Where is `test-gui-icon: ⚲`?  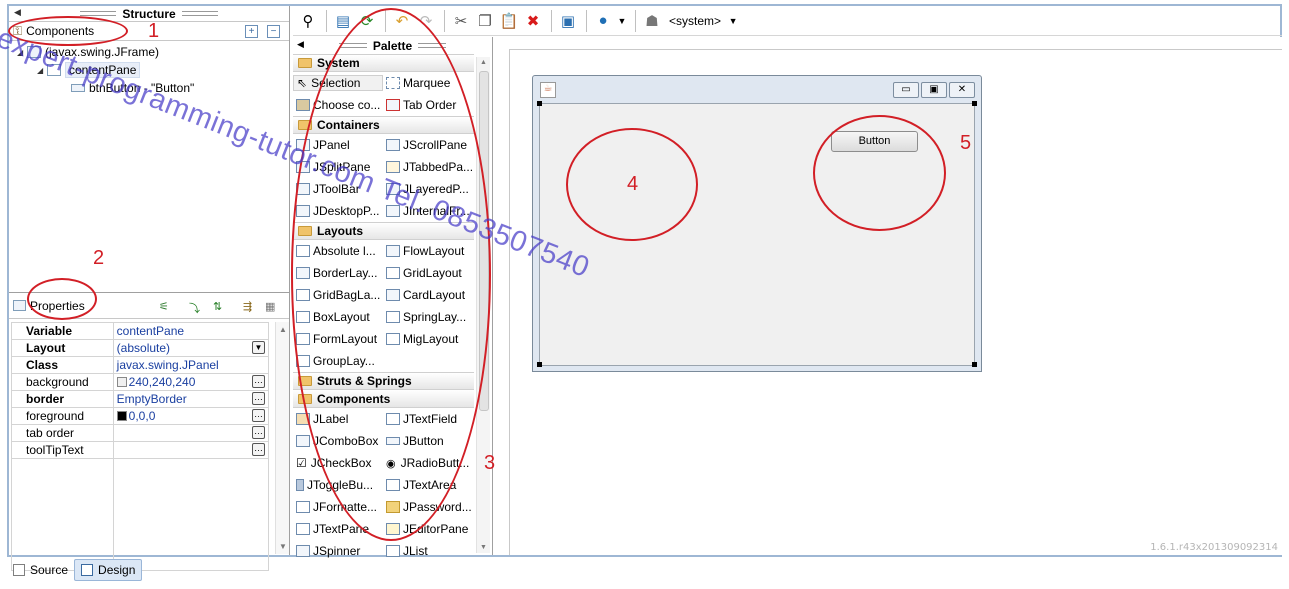 test-gui-icon: ⚲ is located at coordinates (308, 21).